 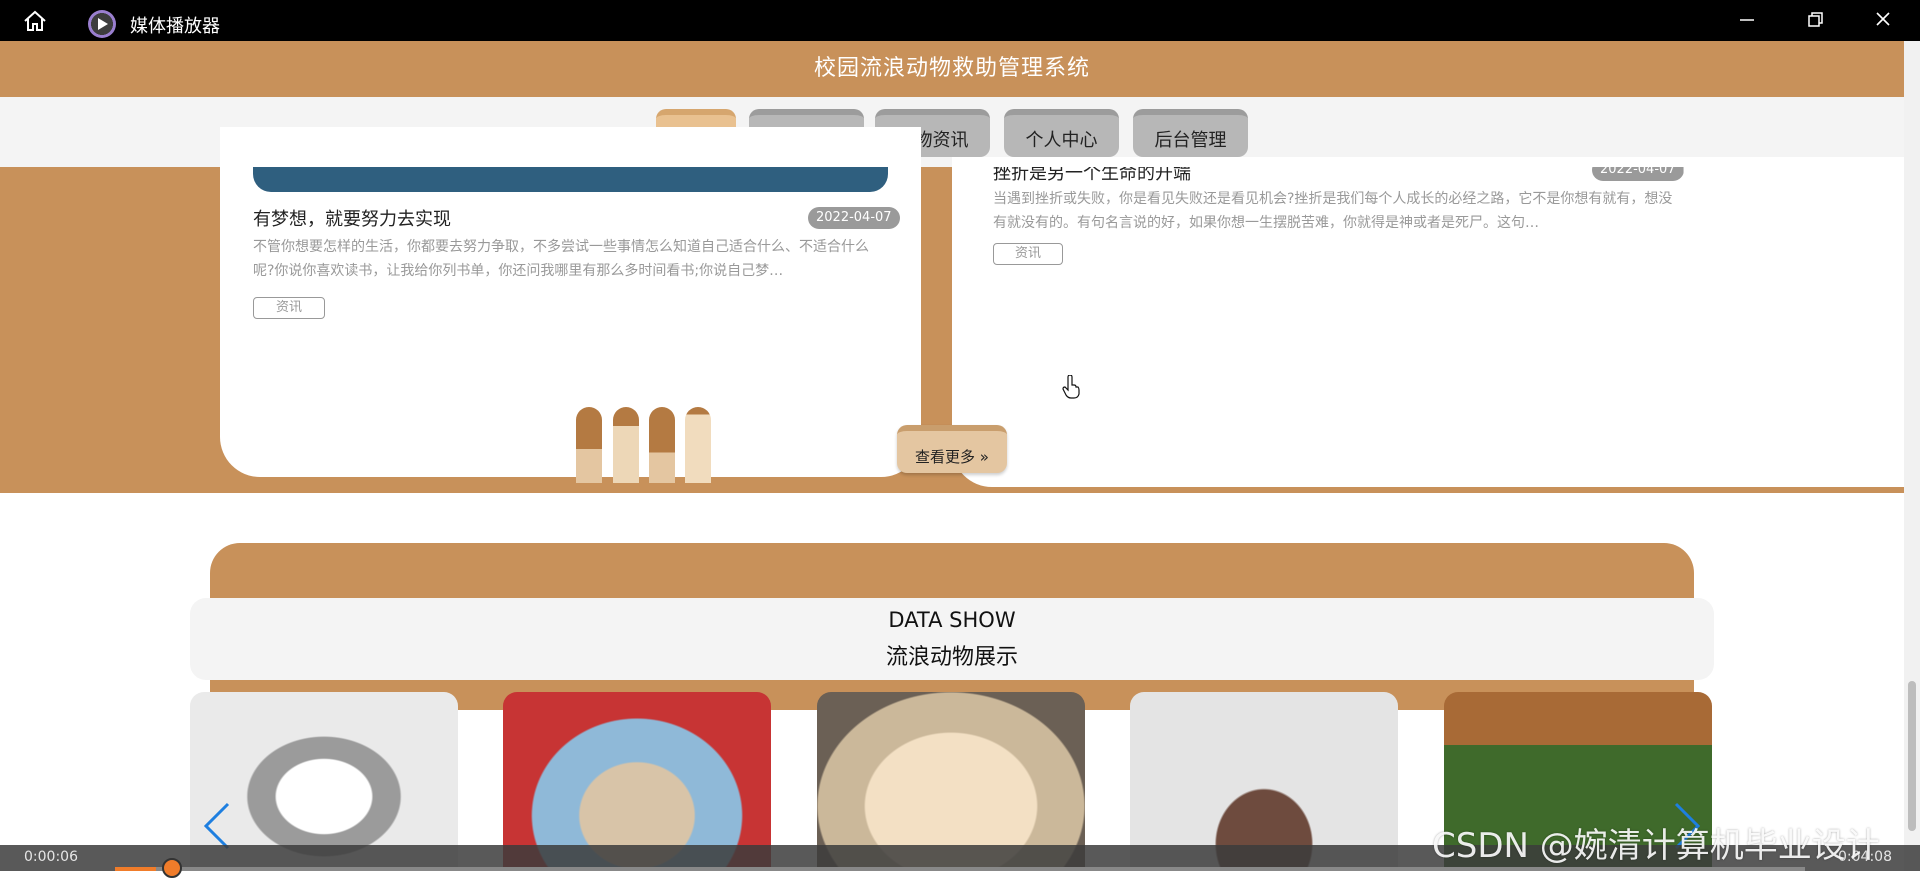 I want to click on window-title: 媒体播放器, so click(x=175, y=26).